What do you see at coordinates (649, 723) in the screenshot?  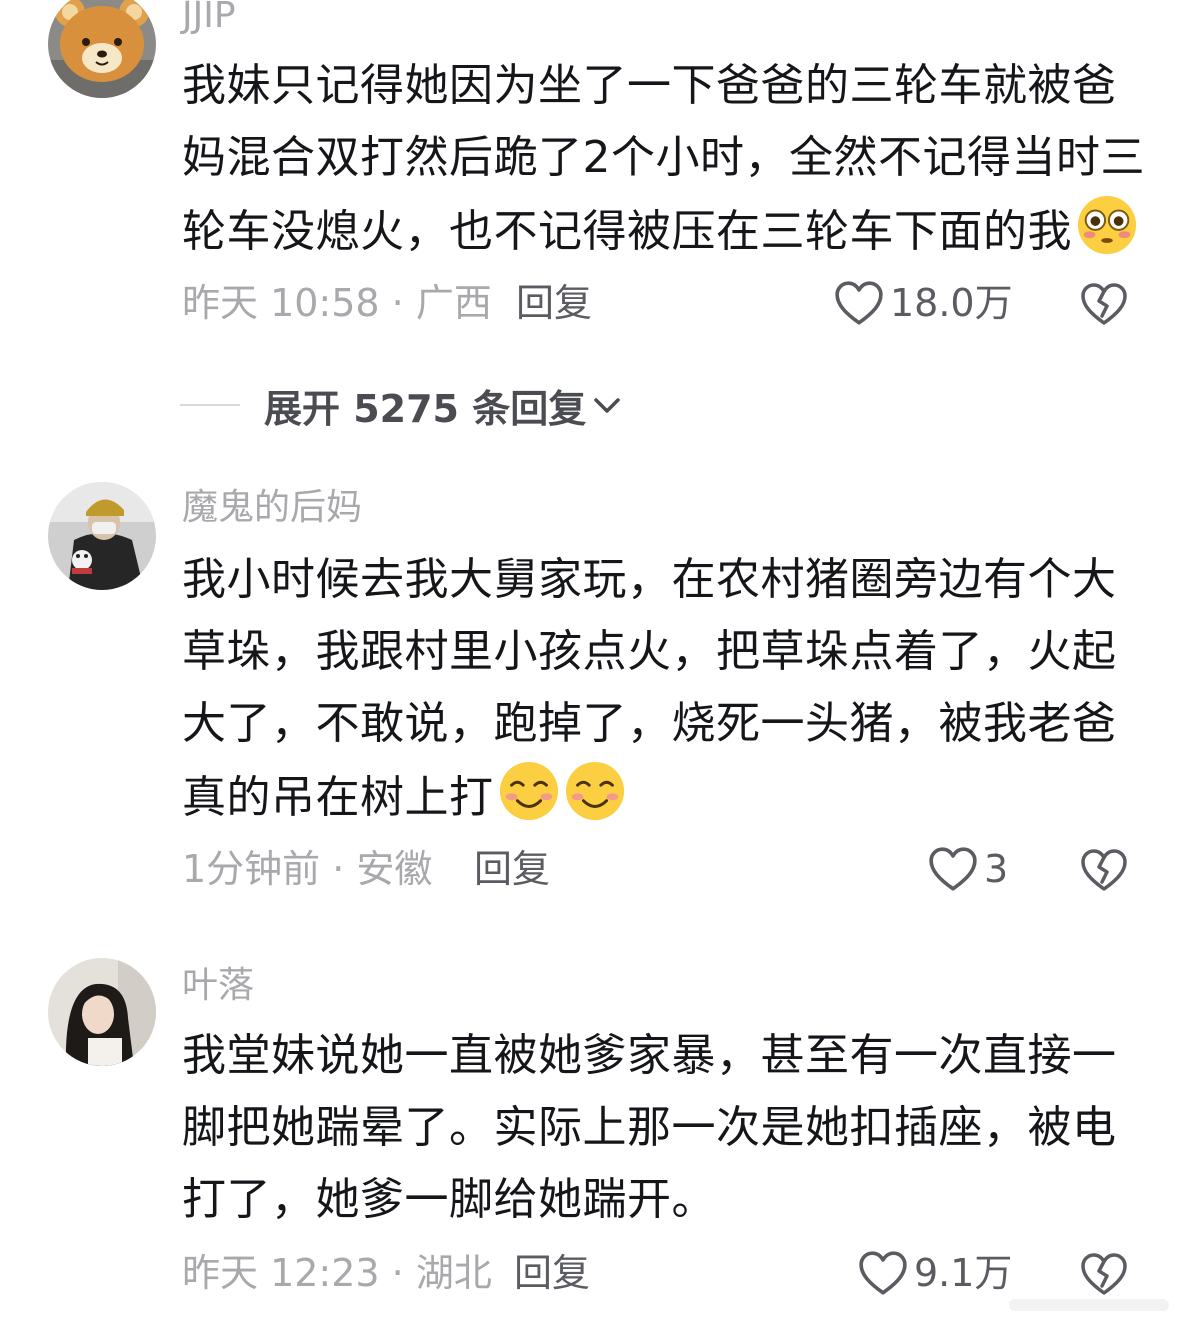 I see `comment-text-line: 大了，不敢说，跑掉了，烧死一头猪，被我老爸` at bounding box center [649, 723].